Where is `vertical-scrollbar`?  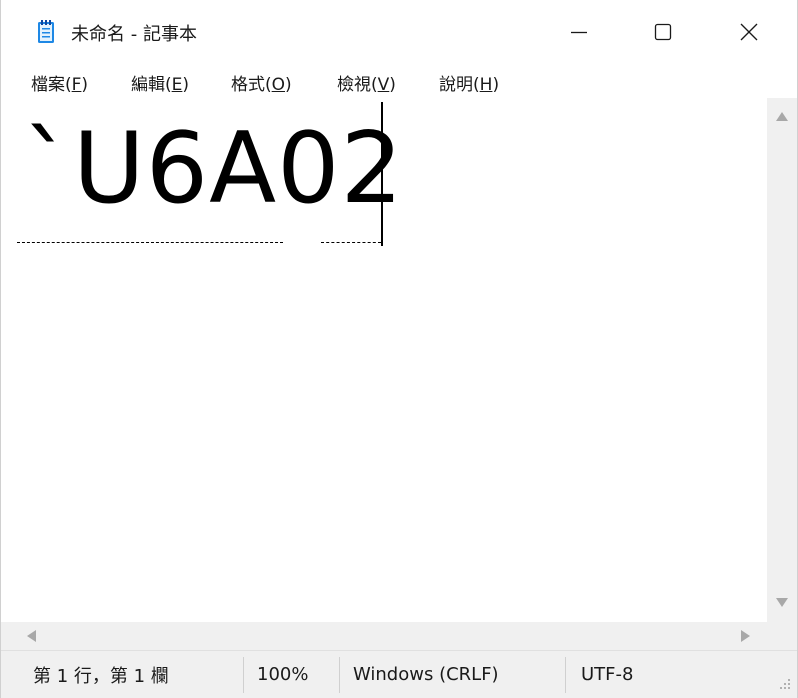 vertical-scrollbar is located at coordinates (782, 360).